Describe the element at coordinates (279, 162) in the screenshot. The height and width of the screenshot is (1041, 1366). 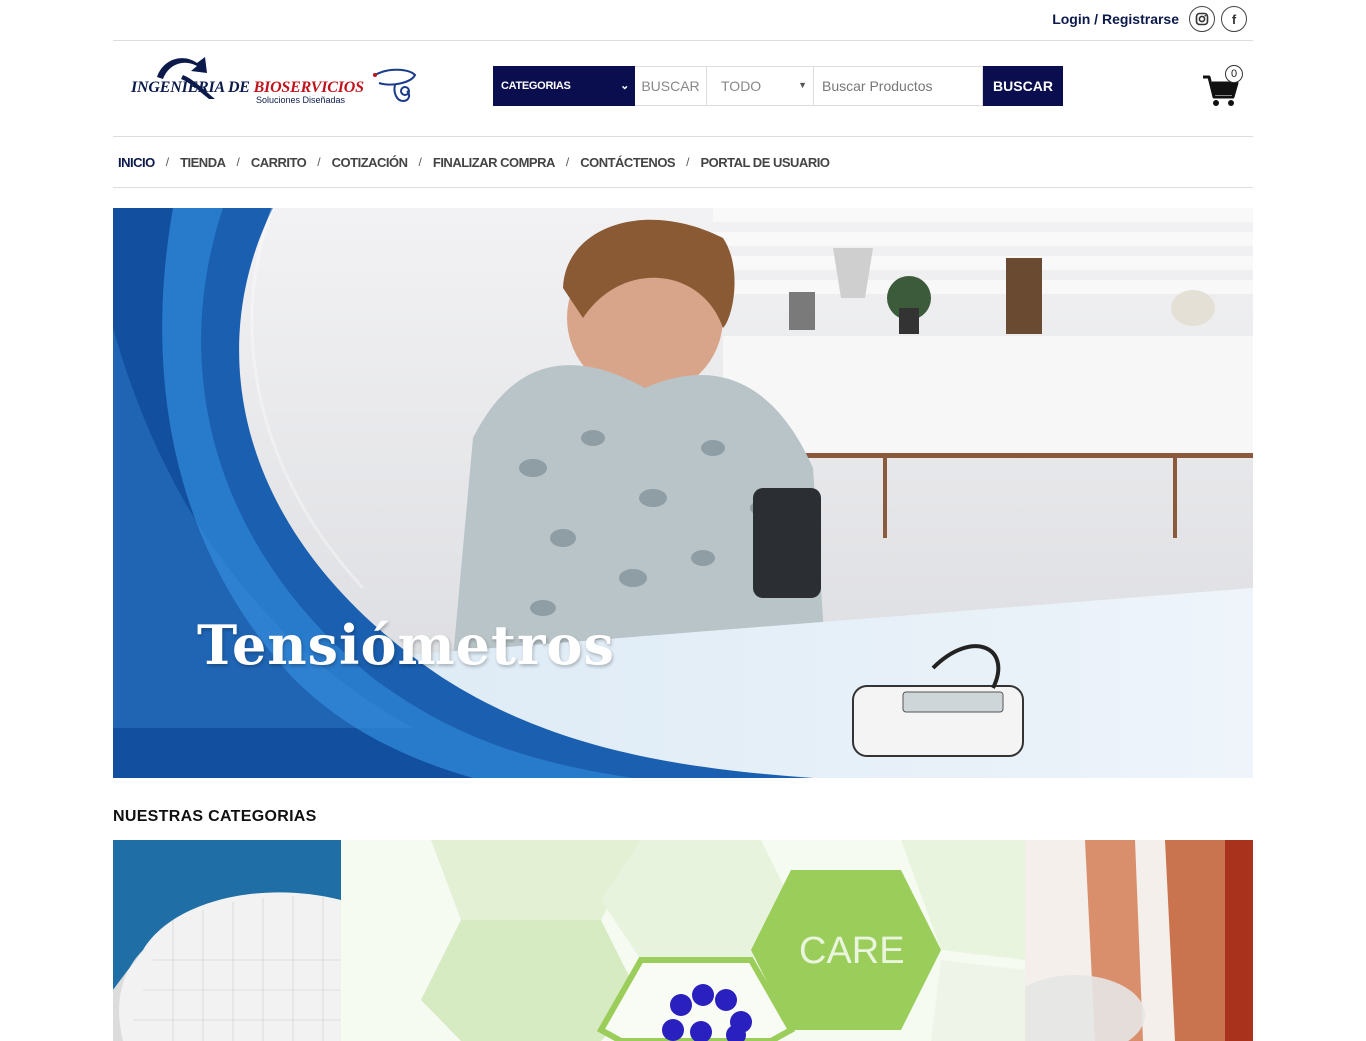
I see `nav-item-carrito: CARRITO` at that location.